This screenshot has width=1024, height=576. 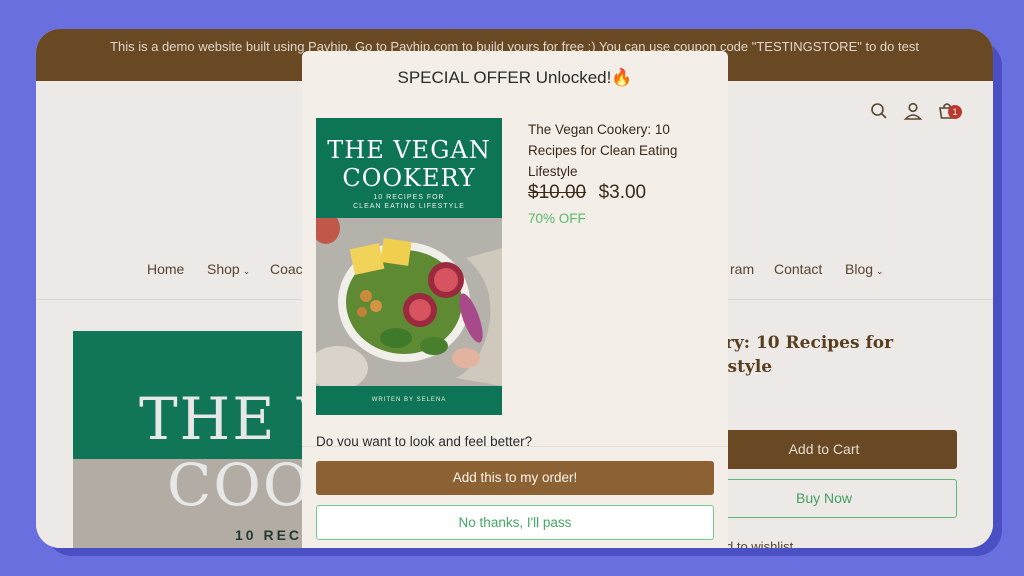 I want to click on offer-prices: $10.00 $3.00, so click(x=587, y=193).